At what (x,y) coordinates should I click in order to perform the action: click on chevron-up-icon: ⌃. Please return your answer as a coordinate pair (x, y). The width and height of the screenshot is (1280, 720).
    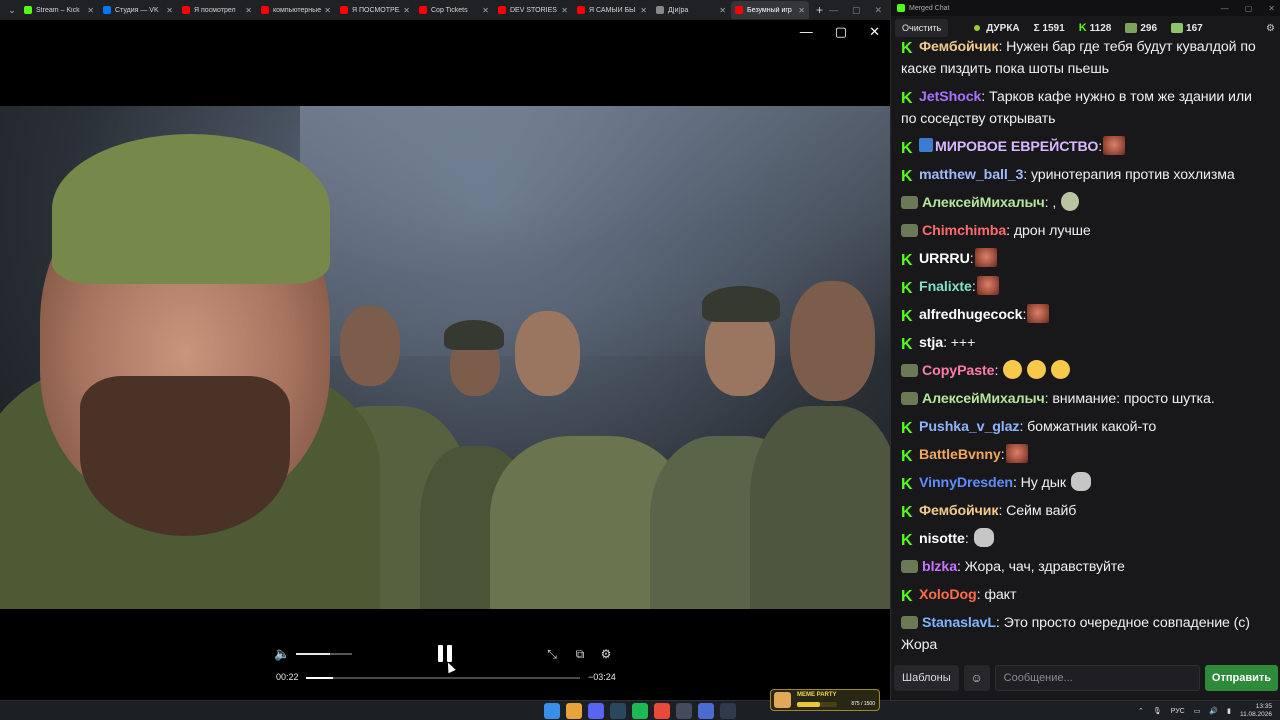
    Looking at the image, I should click on (1141, 711).